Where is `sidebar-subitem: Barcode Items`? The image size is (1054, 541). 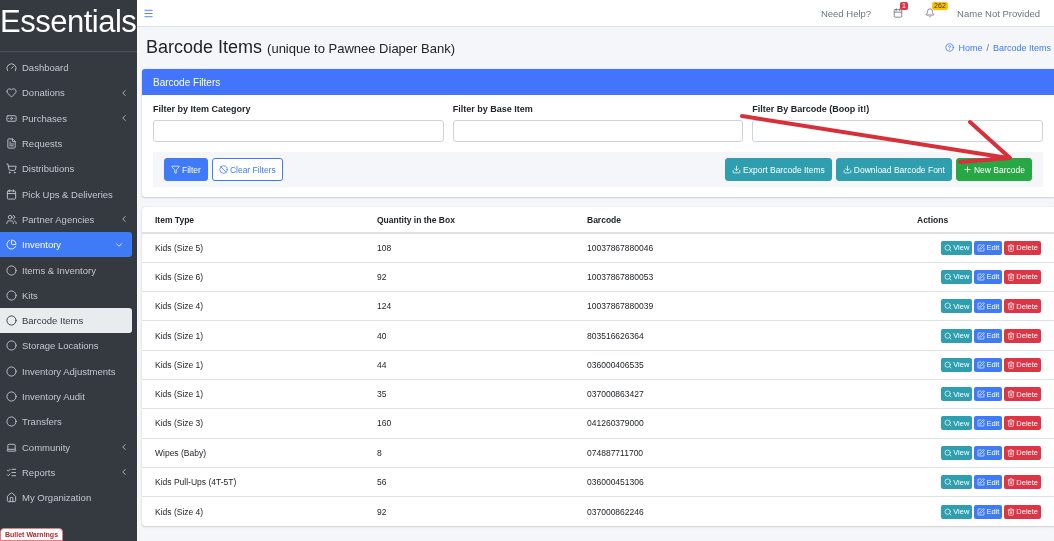
sidebar-subitem: Barcode Items is located at coordinates (66, 320).